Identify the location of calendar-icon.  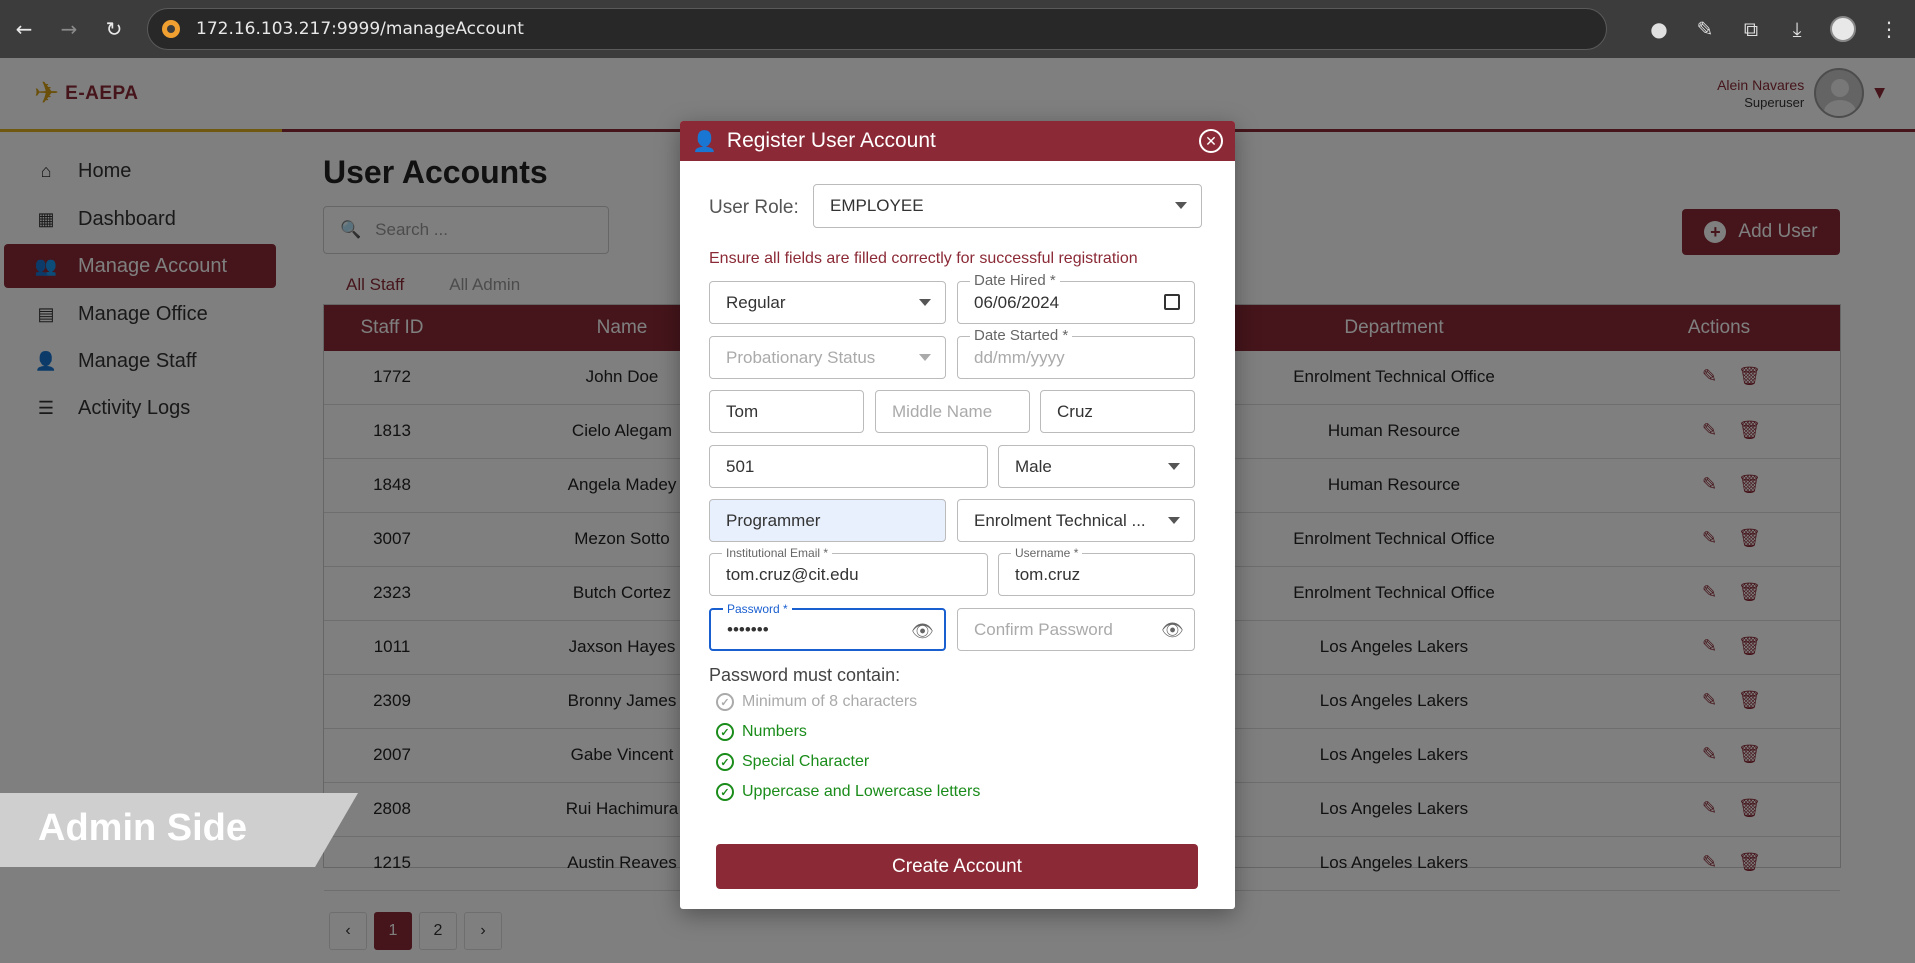
(1172, 302).